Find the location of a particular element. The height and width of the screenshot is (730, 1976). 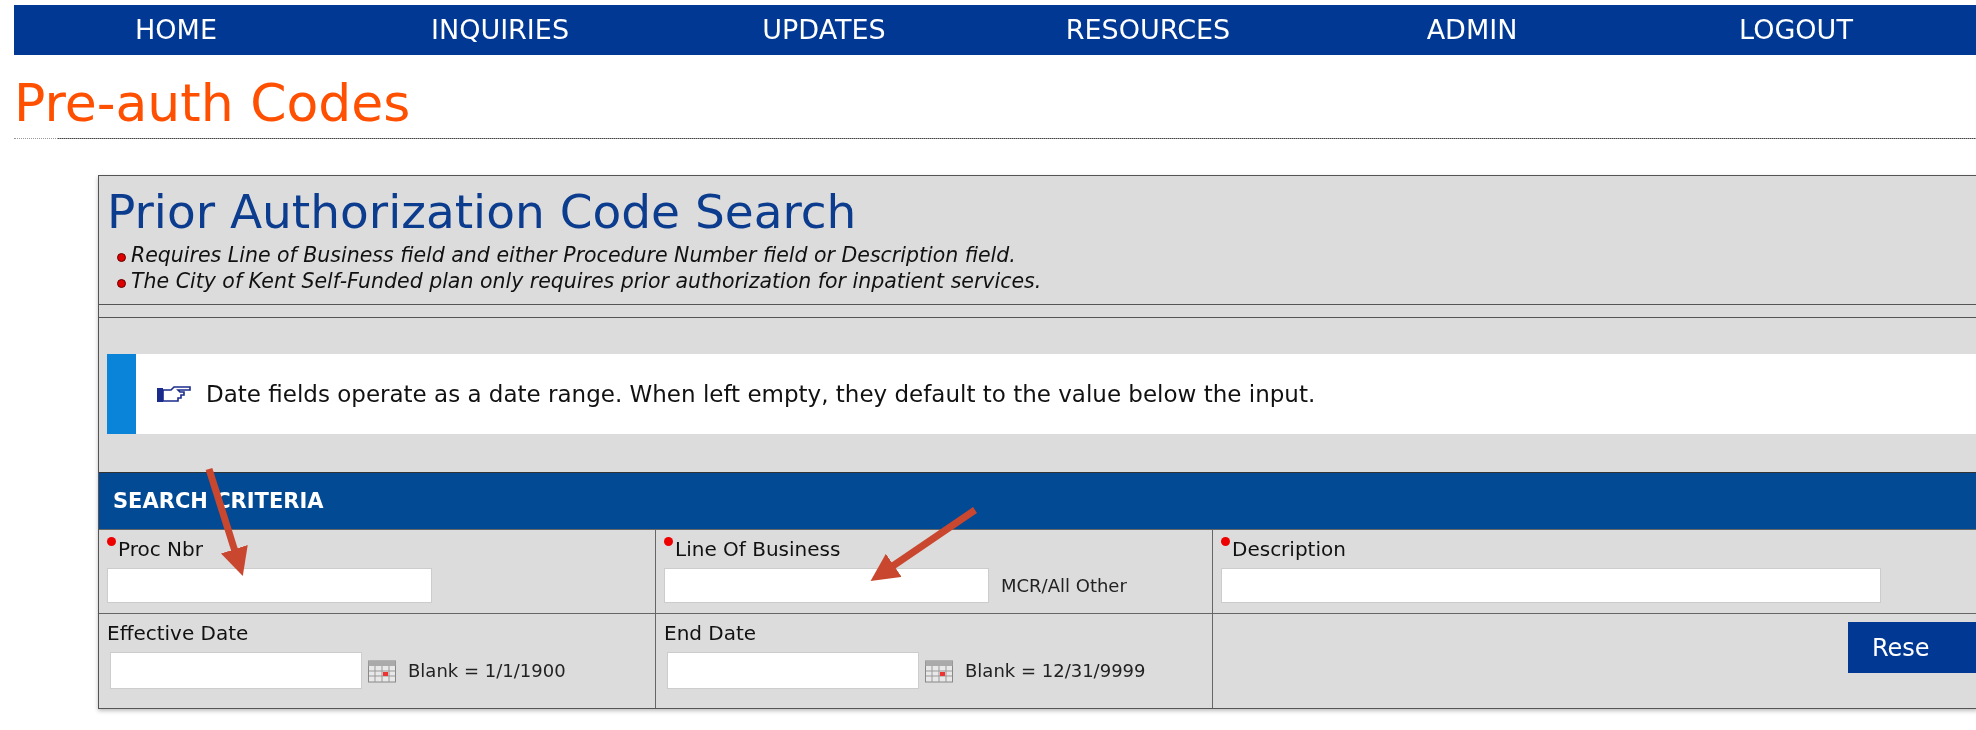

nav-link: LOGOUT is located at coordinates (1796, 30).